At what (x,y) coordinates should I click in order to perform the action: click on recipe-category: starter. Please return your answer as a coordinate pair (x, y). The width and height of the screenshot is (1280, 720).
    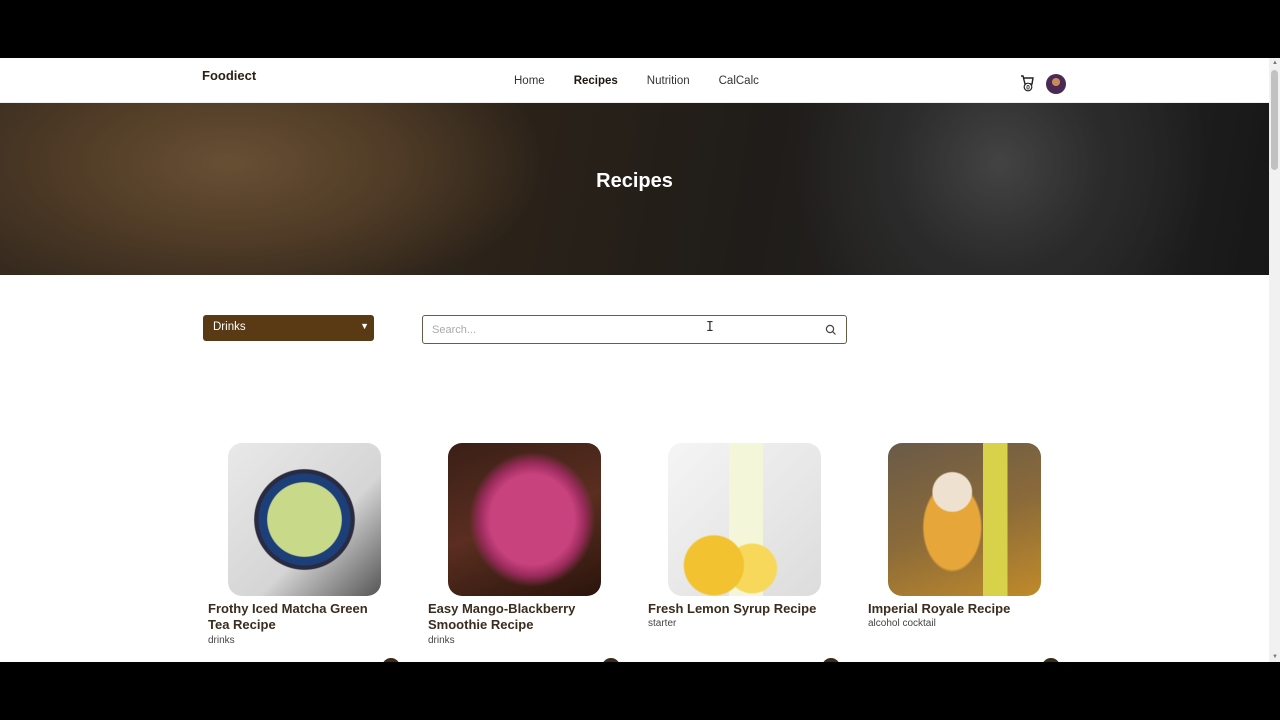
    Looking at the image, I should click on (662, 623).